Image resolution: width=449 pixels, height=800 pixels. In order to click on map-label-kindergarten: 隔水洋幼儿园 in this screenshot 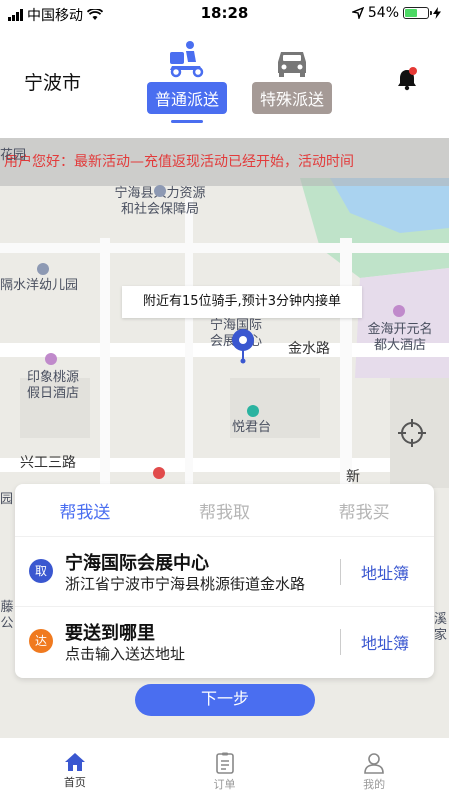, I will do `click(39, 285)`.